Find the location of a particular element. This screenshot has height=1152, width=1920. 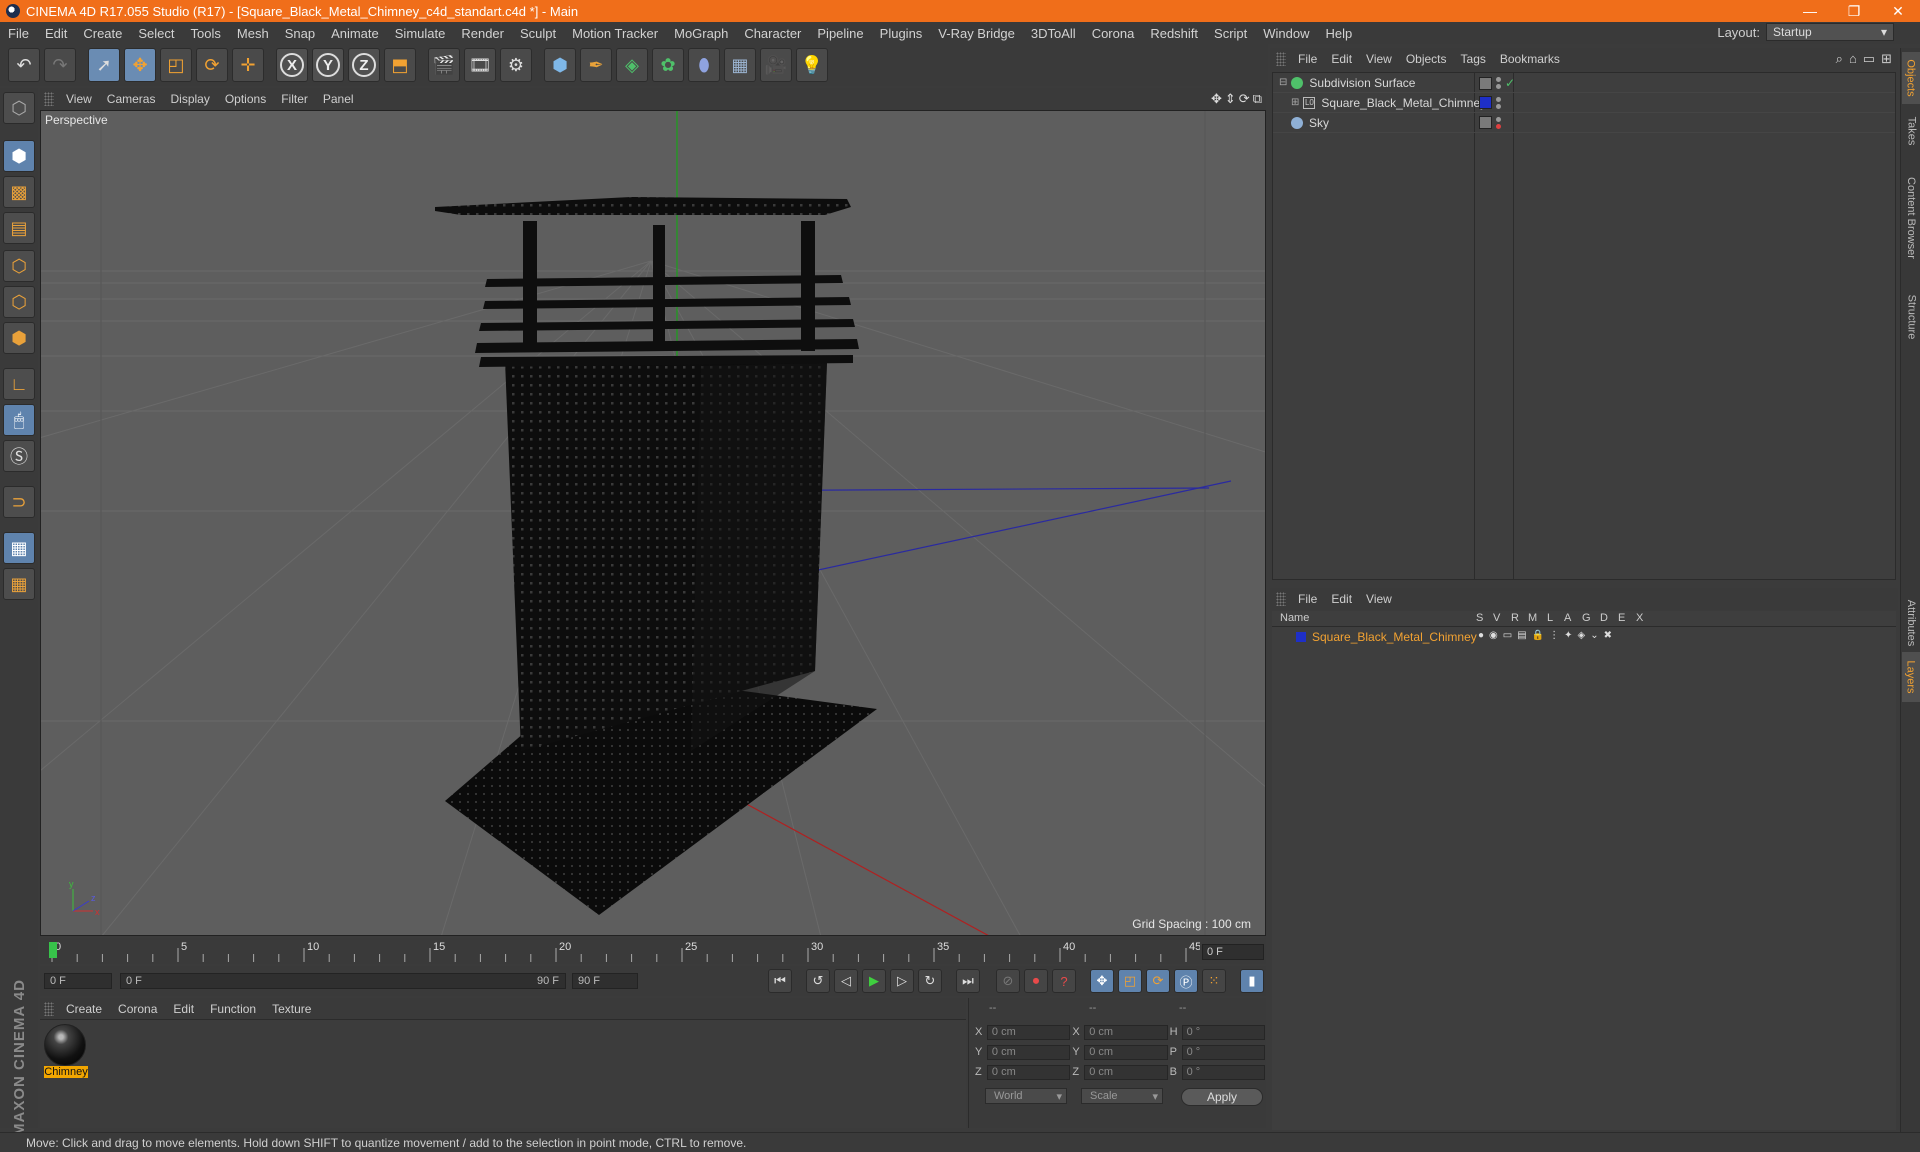

viewport-menu-view: View is located at coordinates (82, 99).